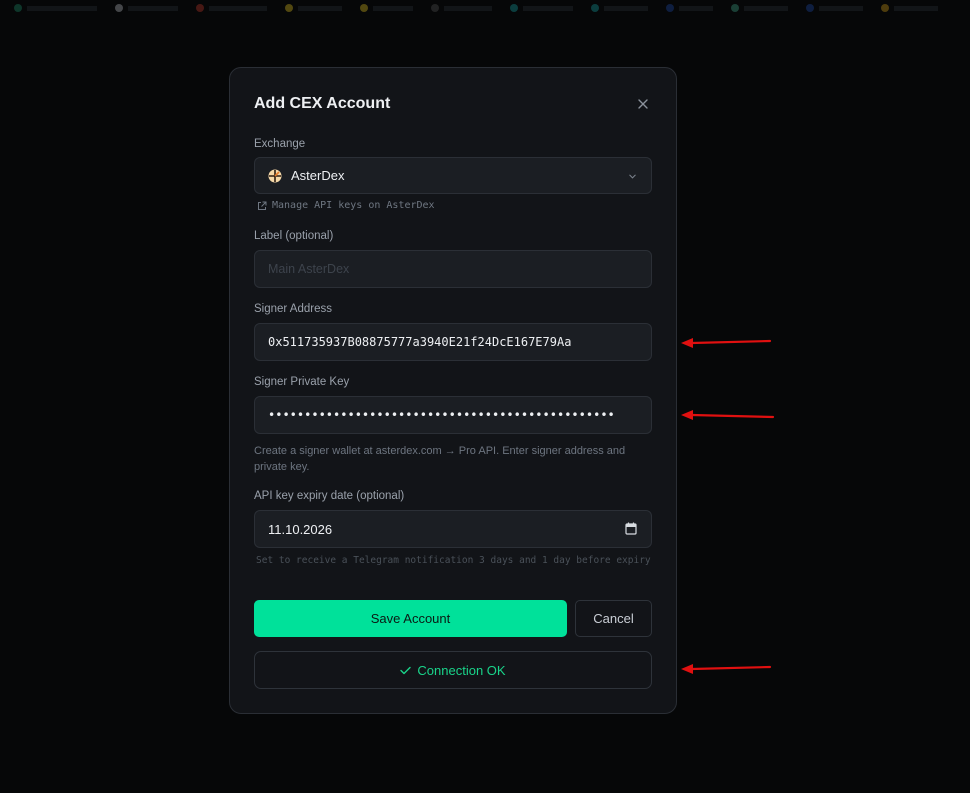 This screenshot has height=793, width=970. Describe the element at coordinates (643, 104) in the screenshot. I see `close-icon` at that location.